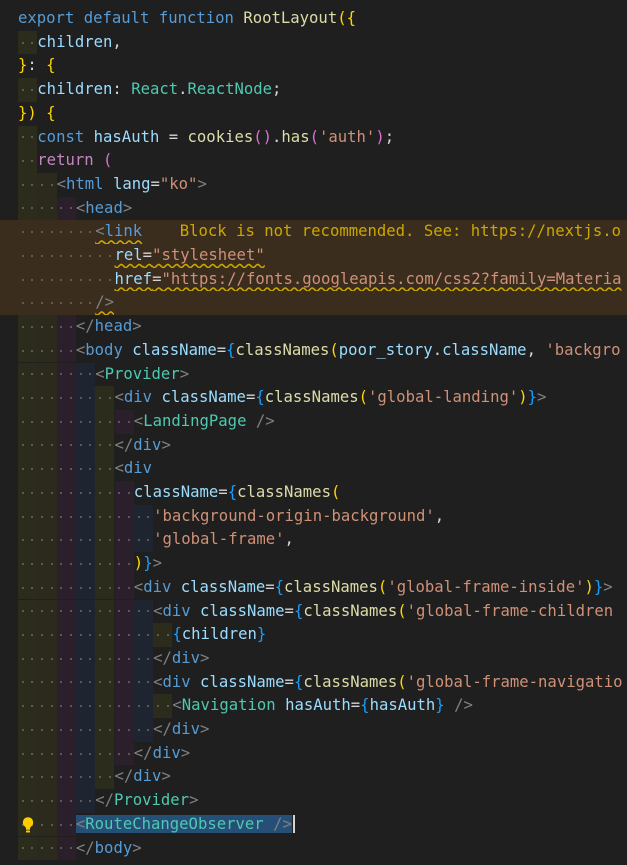 This screenshot has width=627, height=865. I want to click on code-line: <head>, so click(313, 208).